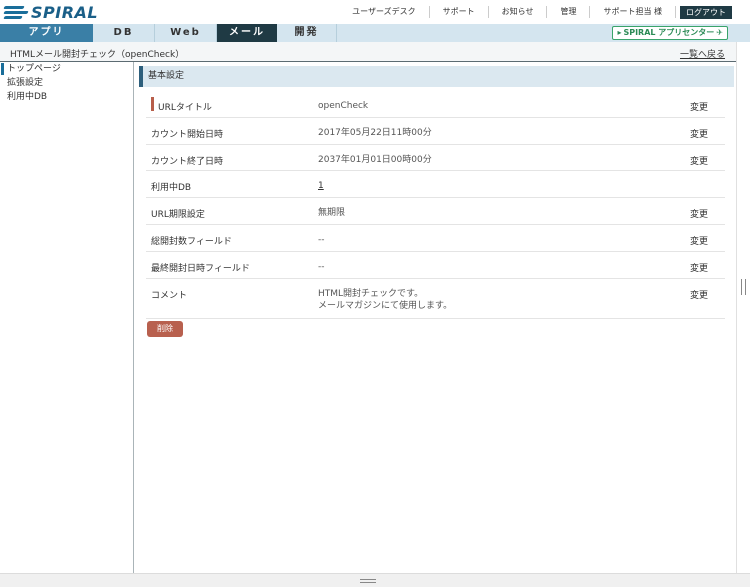  I want to click on row-label: 利用中DB, so click(171, 188).